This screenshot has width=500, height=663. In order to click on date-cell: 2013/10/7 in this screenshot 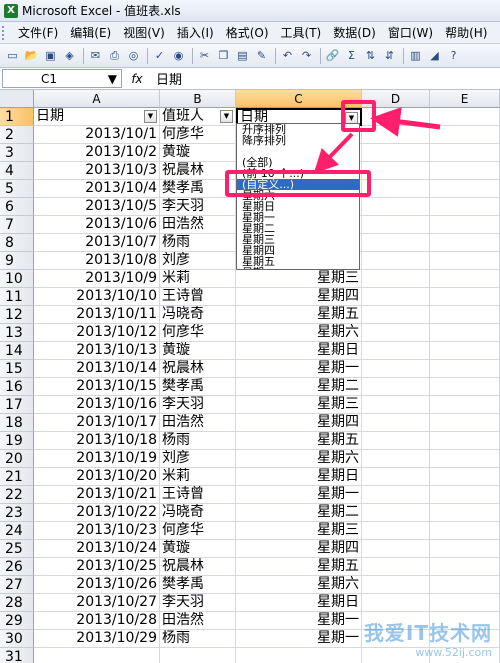, I will do `click(97, 243)`.